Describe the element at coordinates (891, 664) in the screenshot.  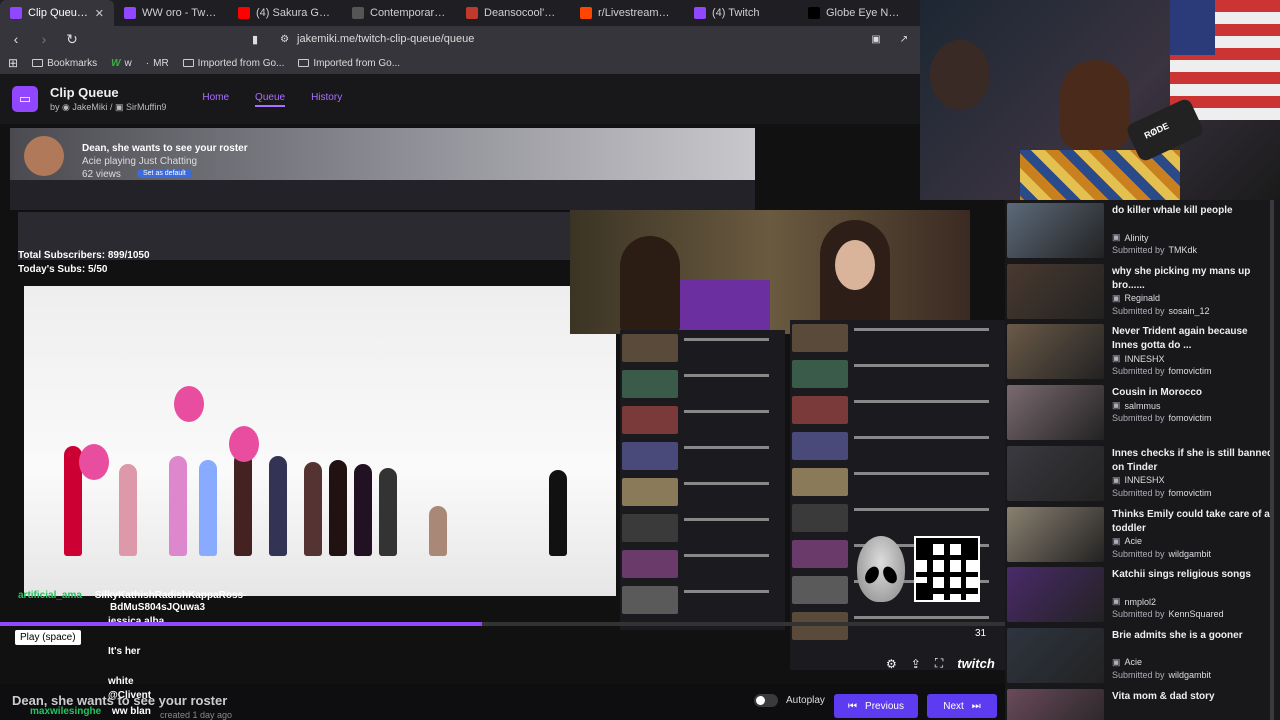
I see `settings-icon: ⚙` at that location.